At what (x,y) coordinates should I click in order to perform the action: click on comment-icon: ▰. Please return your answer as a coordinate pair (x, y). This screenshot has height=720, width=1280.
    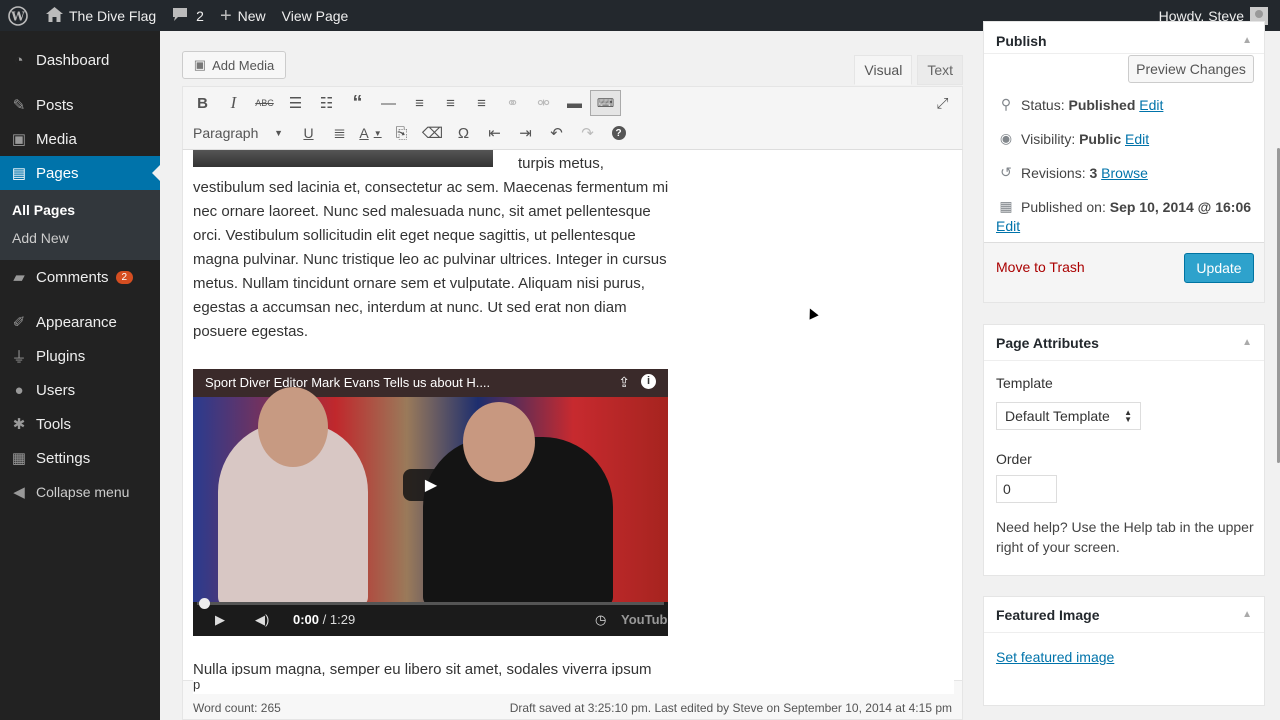
    Looking at the image, I should click on (19, 277).